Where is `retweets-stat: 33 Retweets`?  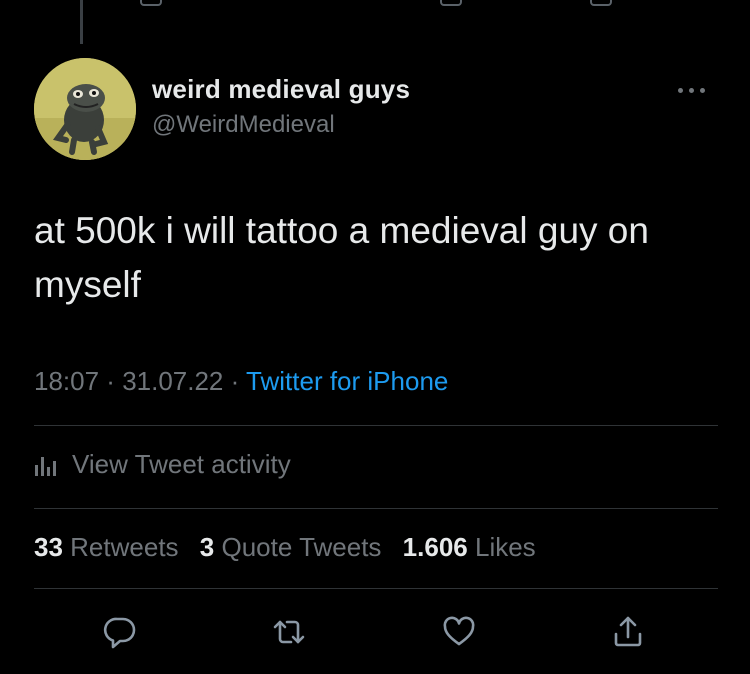 retweets-stat: 33 Retweets is located at coordinates (106, 547).